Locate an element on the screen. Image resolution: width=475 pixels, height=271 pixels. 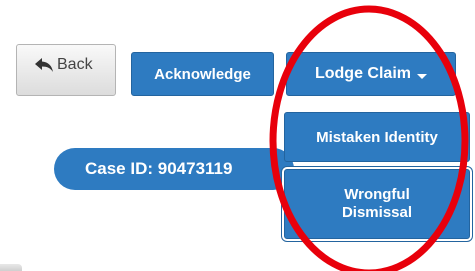
dropdown-item-mistaken-identity: Mistaken Identity is located at coordinates (377, 137).